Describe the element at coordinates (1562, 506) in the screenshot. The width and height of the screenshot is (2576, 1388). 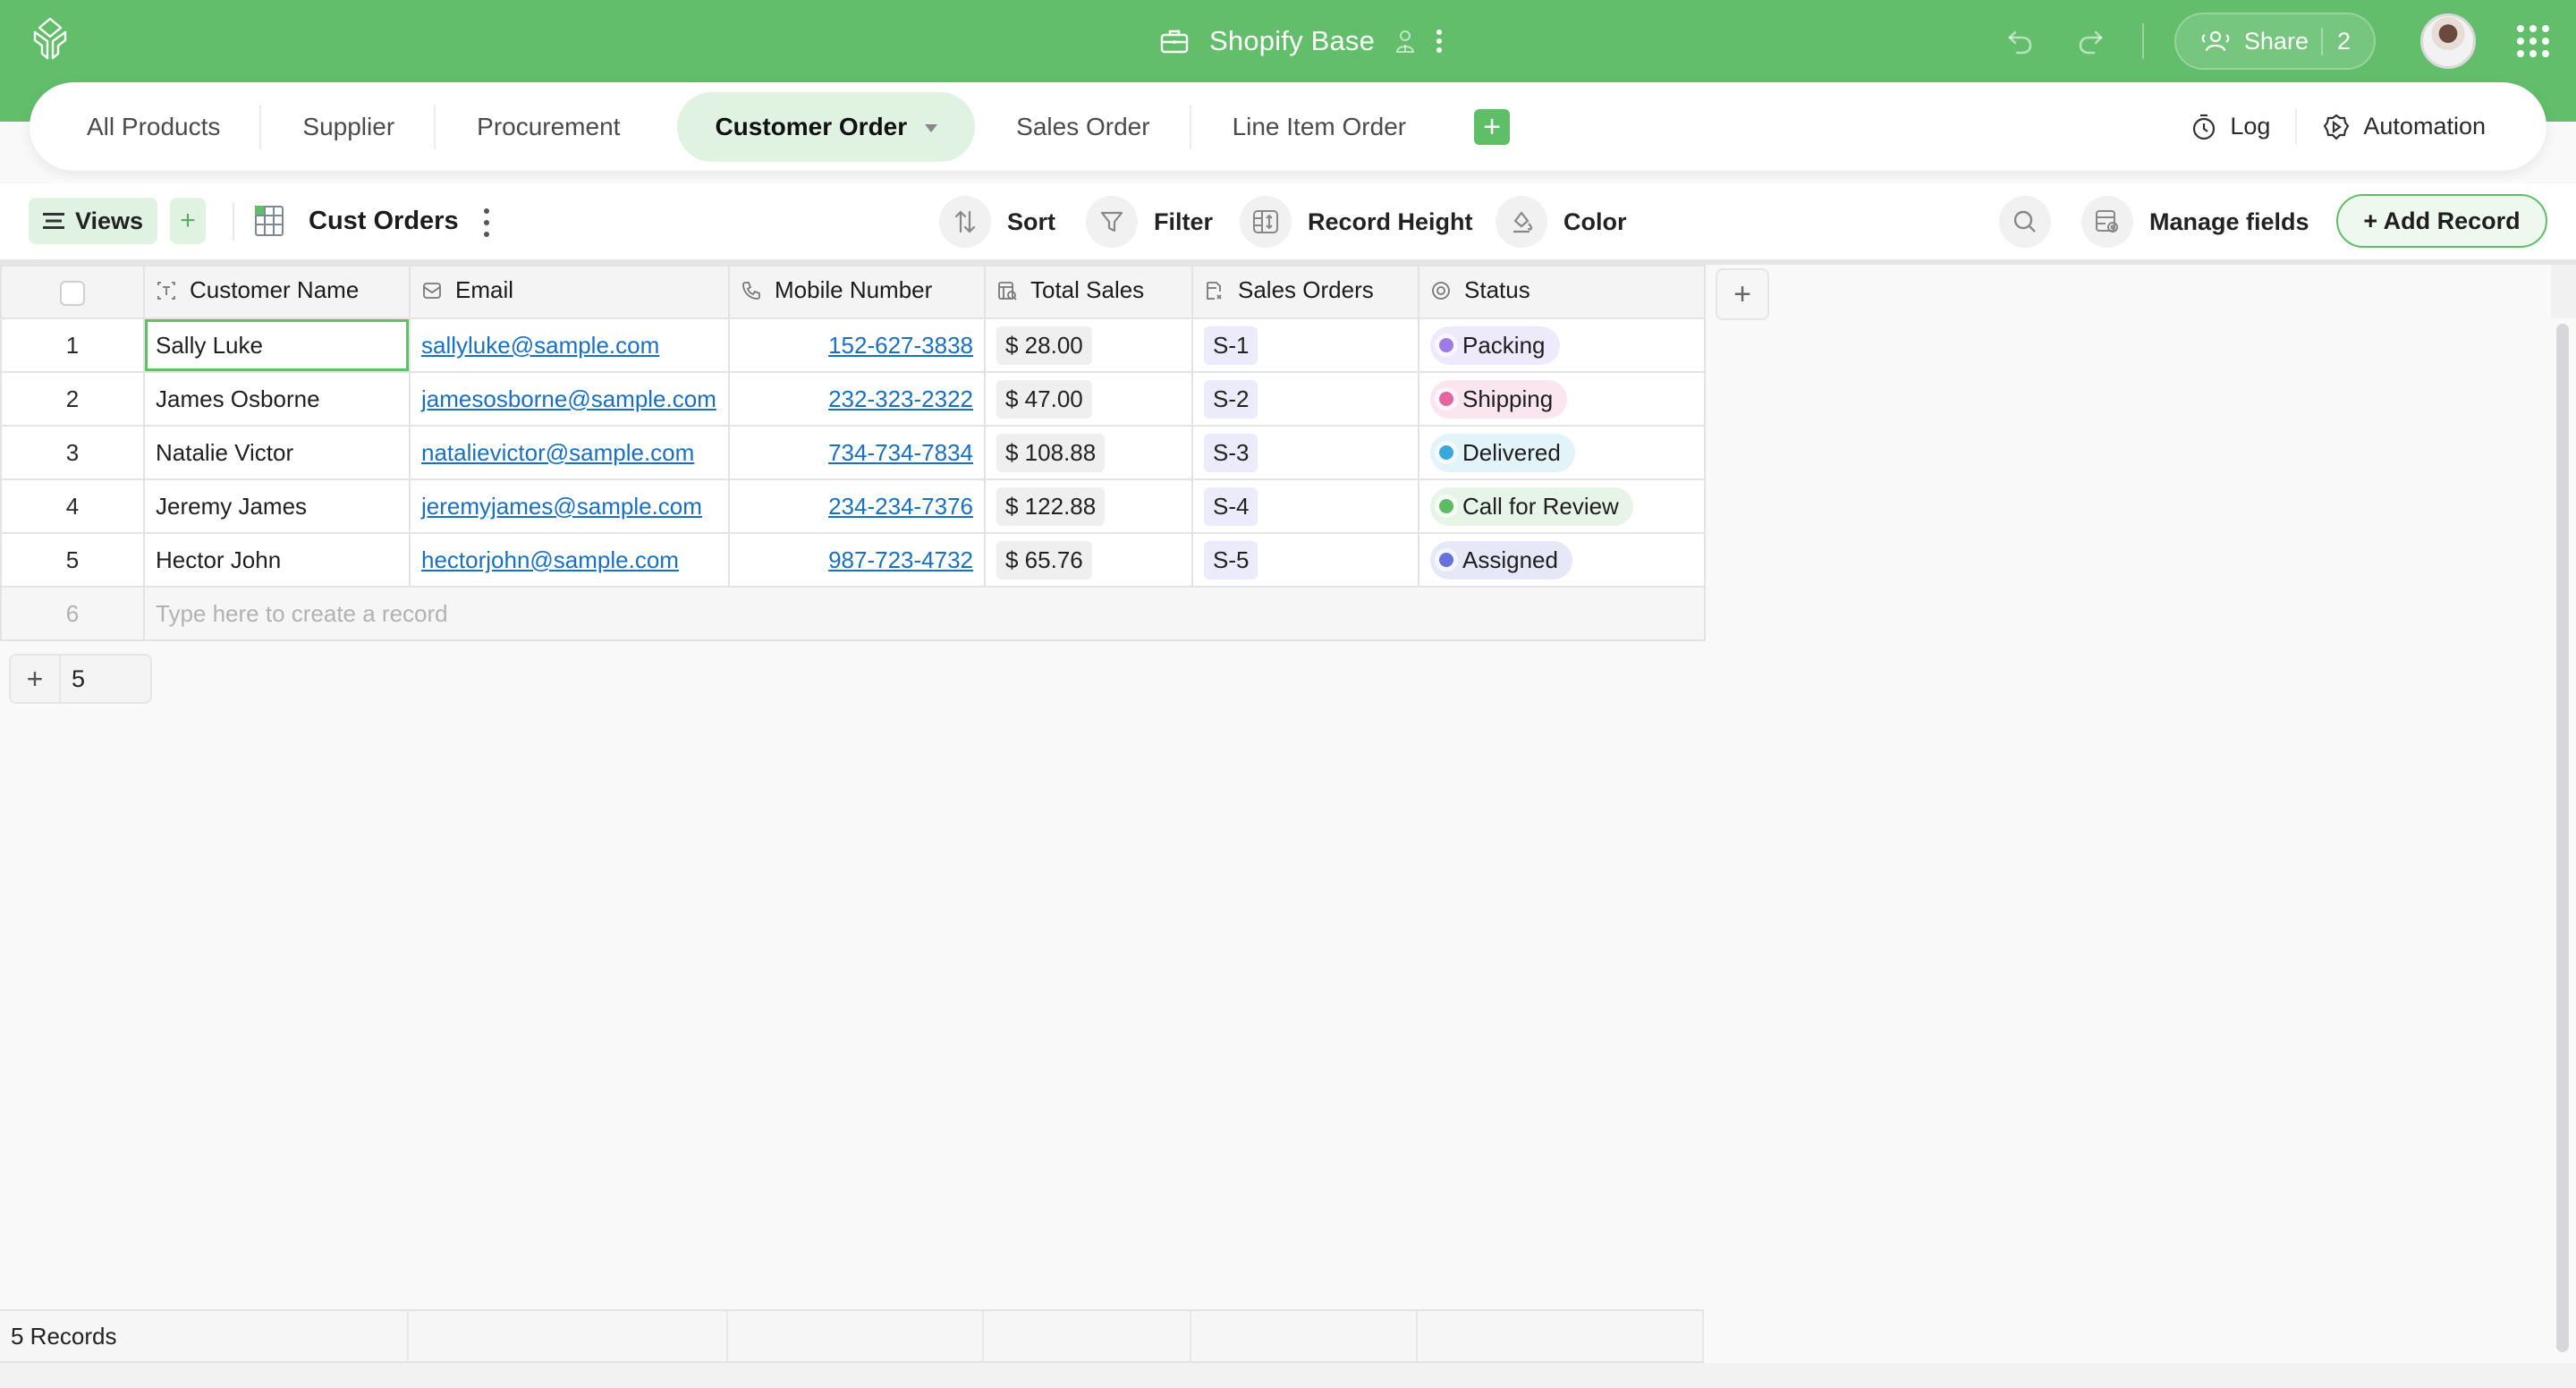
I see `cell-status: Call for Review` at that location.